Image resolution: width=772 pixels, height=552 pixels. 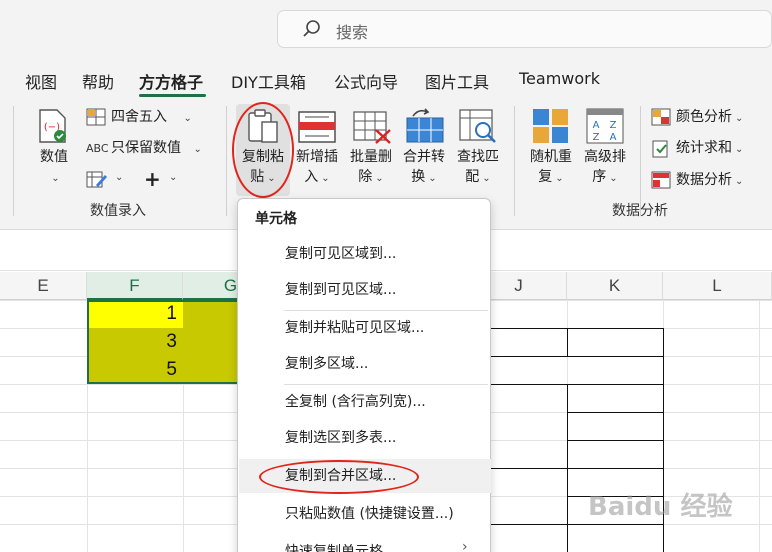 What do you see at coordinates (268, 81) in the screenshot?
I see `tab-diy-toolbox: DIY工具箱` at bounding box center [268, 81].